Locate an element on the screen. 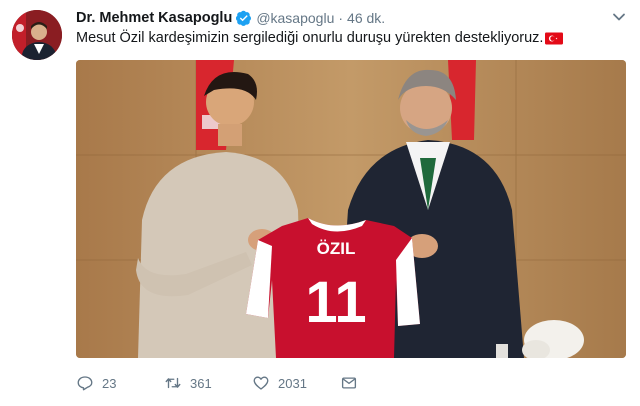 The height and width of the screenshot is (406, 640). retweet-count: 361 is located at coordinates (201, 383).